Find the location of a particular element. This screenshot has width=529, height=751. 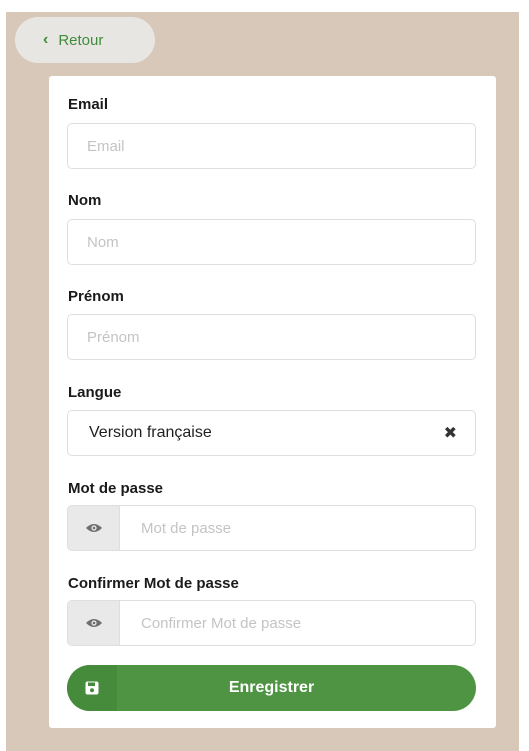

prenom-field-box is located at coordinates (271, 337).